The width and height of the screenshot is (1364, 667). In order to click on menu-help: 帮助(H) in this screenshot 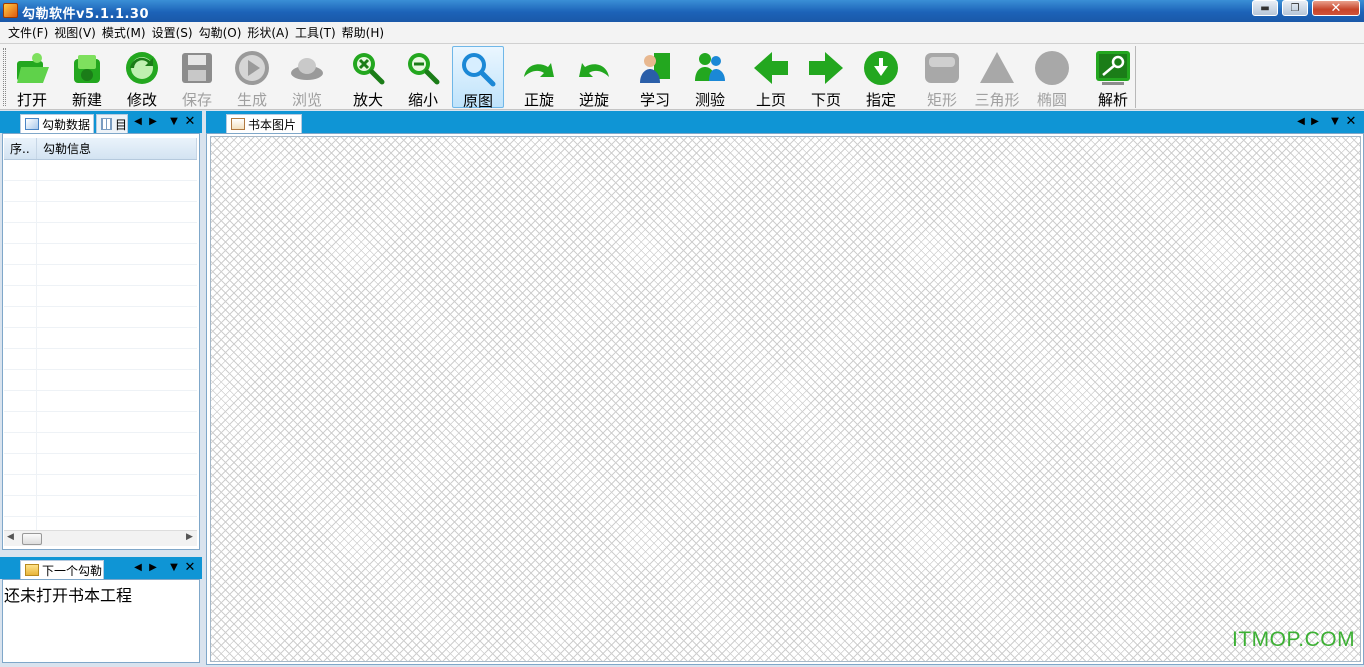, I will do `click(363, 32)`.